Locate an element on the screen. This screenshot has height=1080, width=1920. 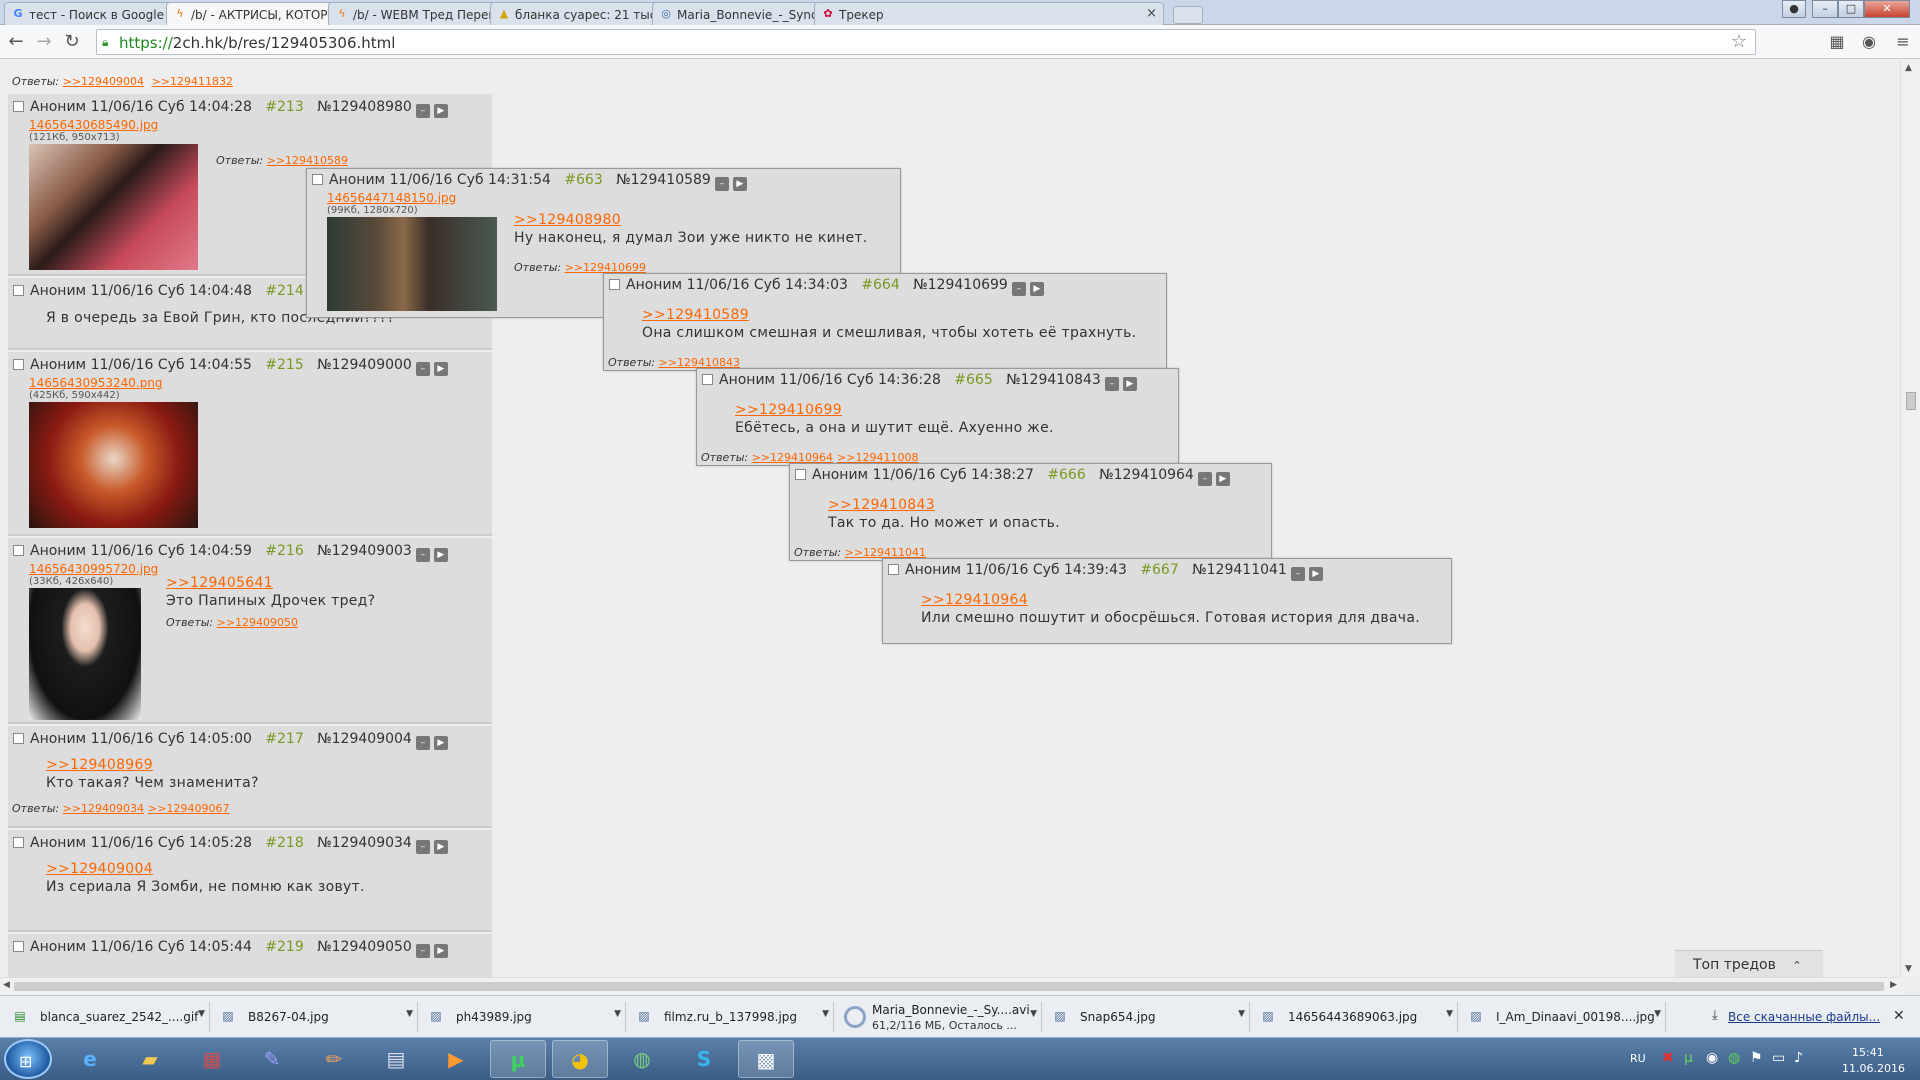
user-profile-icon: ● is located at coordinates (1794, 9).